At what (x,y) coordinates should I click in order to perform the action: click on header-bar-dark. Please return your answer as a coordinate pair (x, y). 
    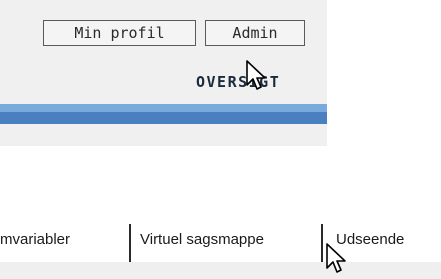
    Looking at the image, I should click on (163, 118).